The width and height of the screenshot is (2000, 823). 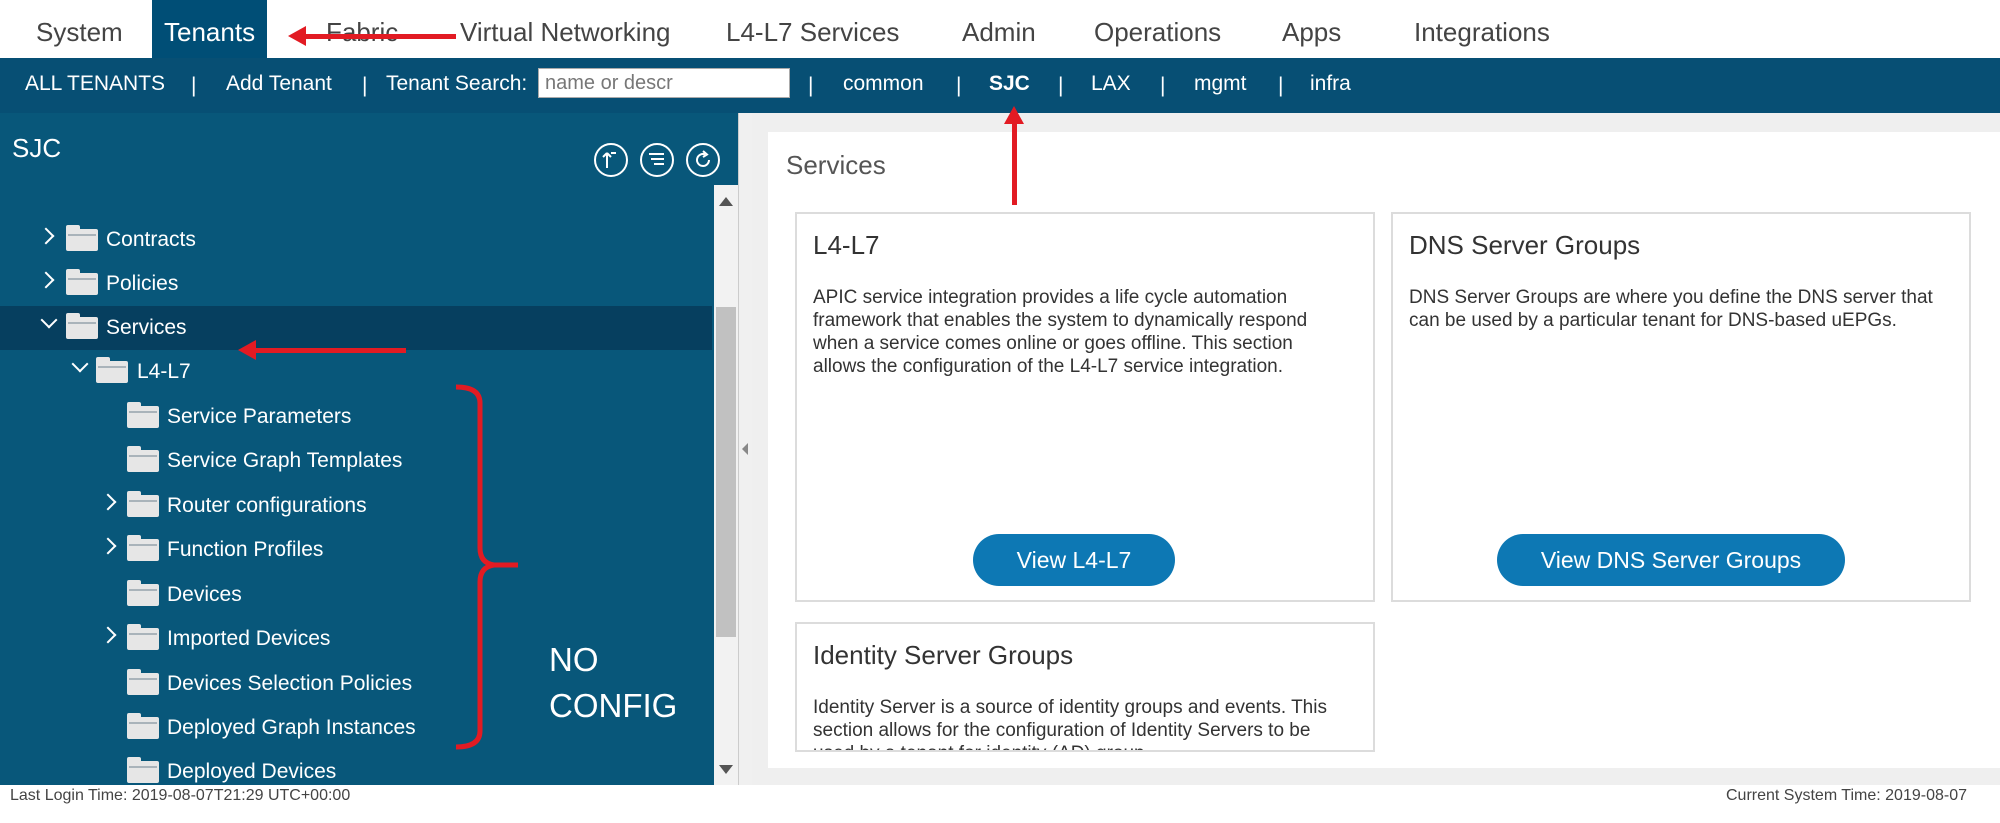 I want to click on list-filter-icon, so click(x=656, y=159).